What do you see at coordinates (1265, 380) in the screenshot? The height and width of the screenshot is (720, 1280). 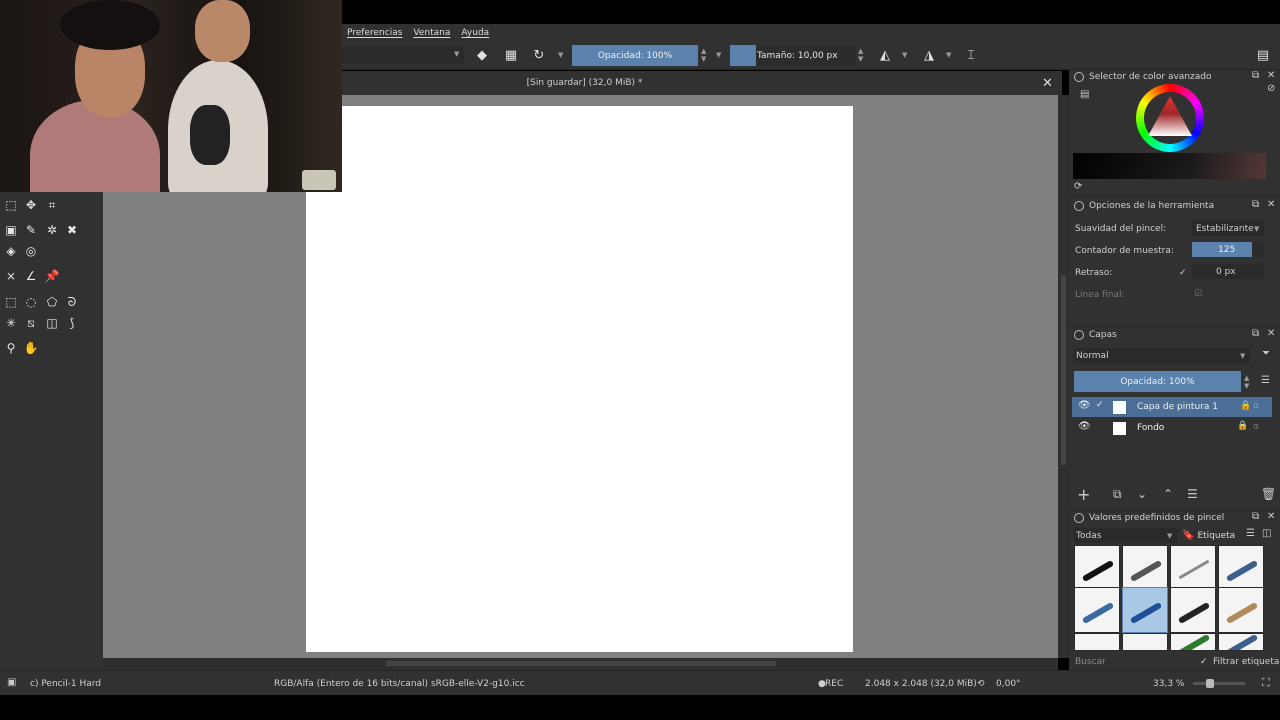 I see `hamburger-menu-icon: ☰` at bounding box center [1265, 380].